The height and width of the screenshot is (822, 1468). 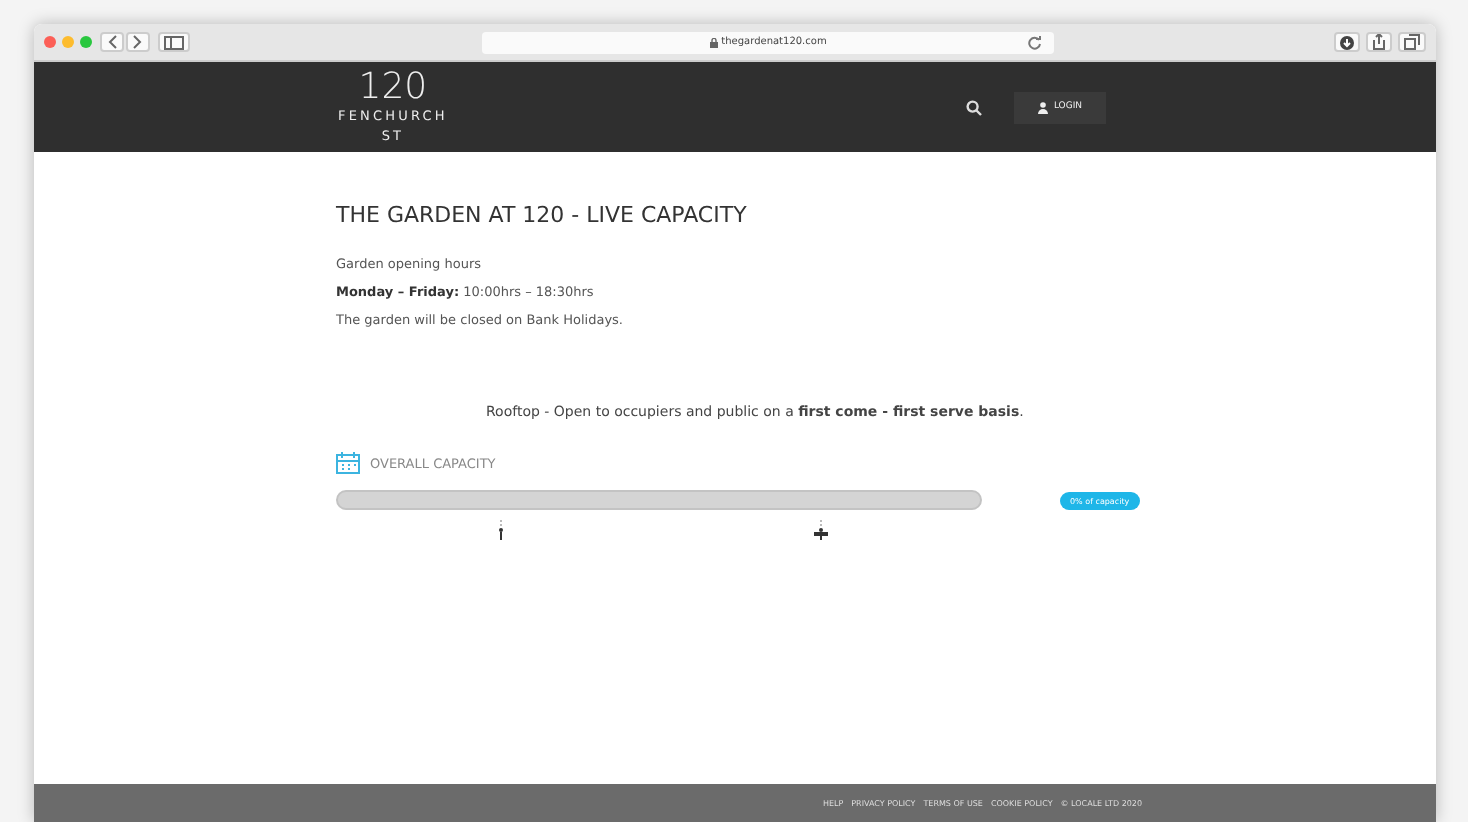 What do you see at coordinates (348, 463) in the screenshot?
I see `calendar-icon` at bounding box center [348, 463].